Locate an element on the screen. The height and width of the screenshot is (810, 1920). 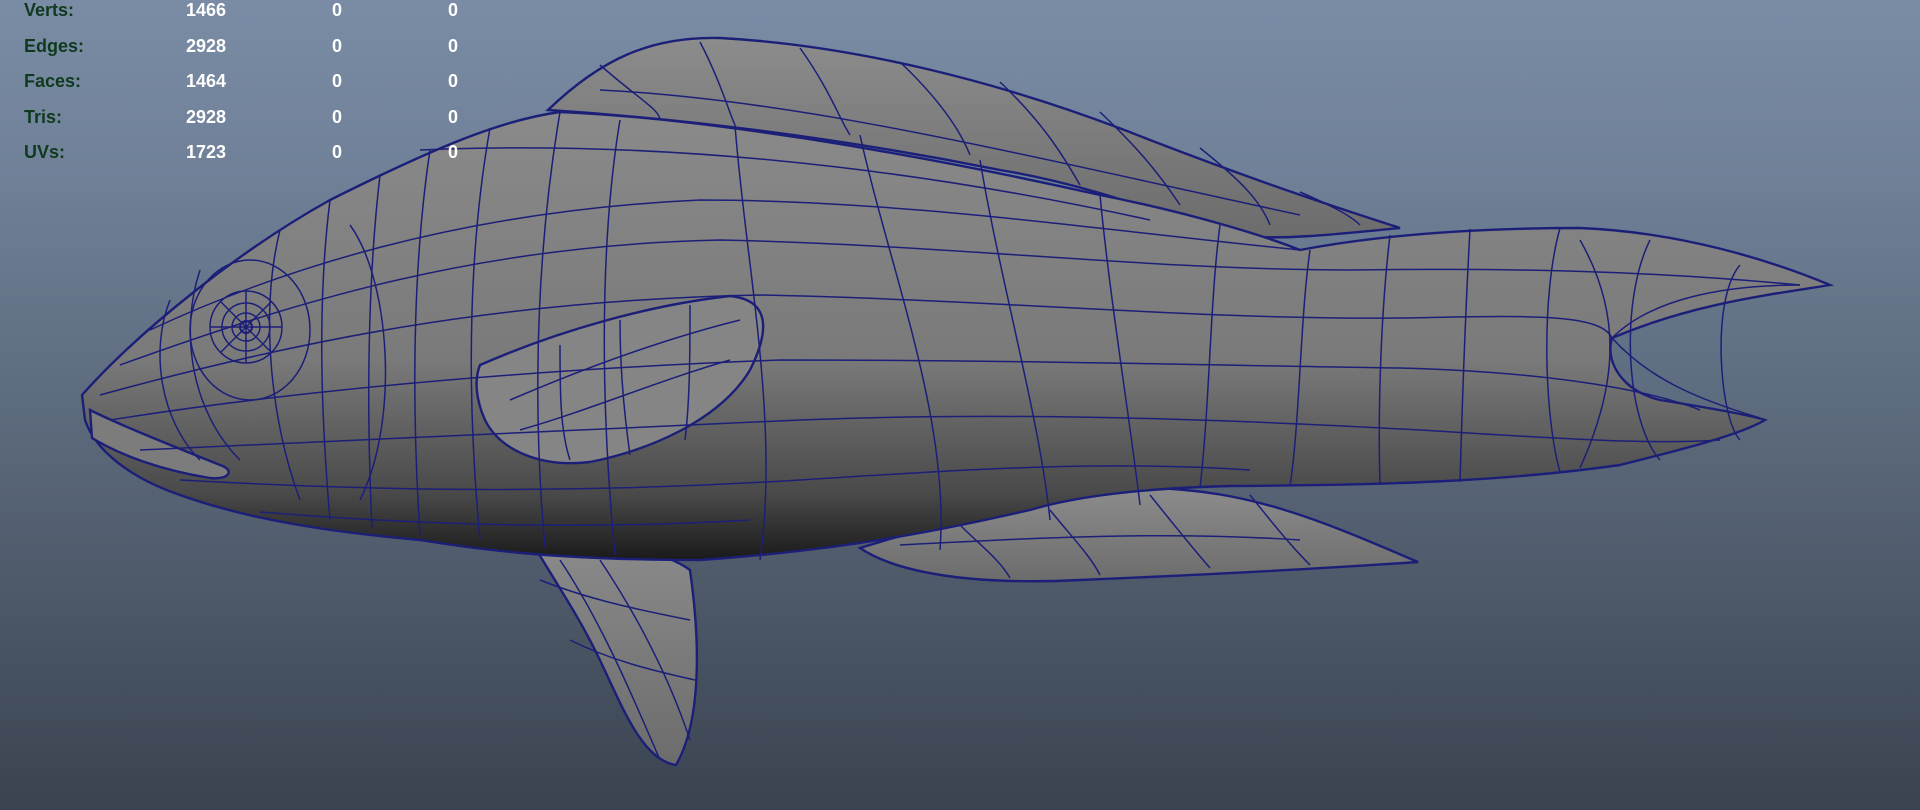
hud-label: Edges: is located at coordinates (54, 45).